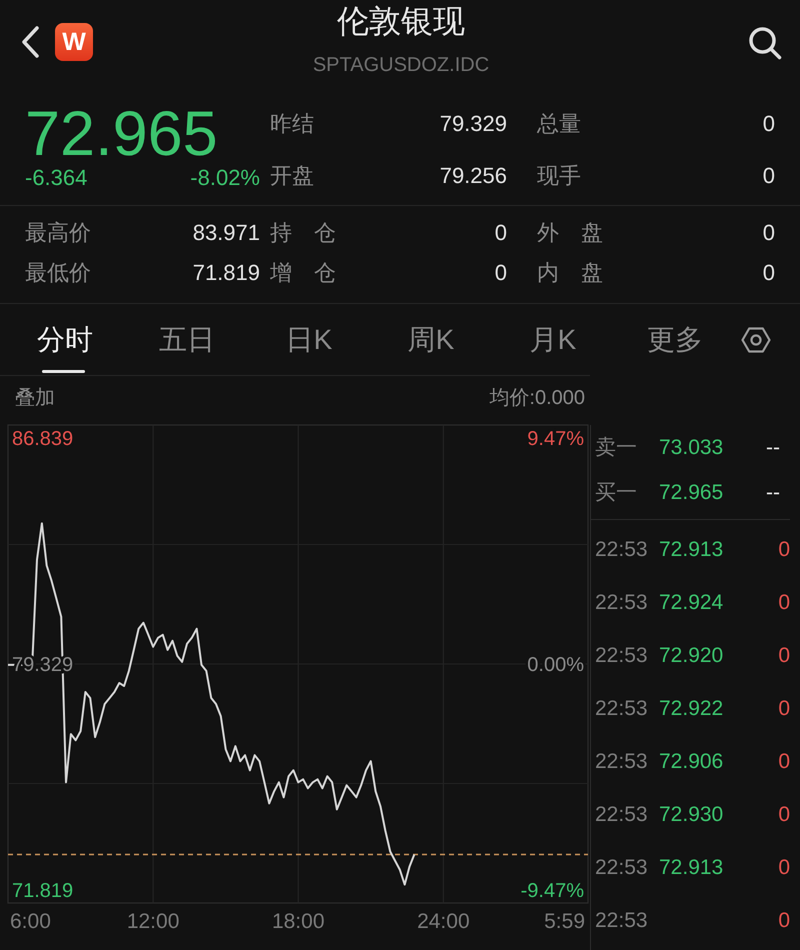 The height and width of the screenshot is (950, 800). I want to click on stat-value: 79.256, so click(473, 176).